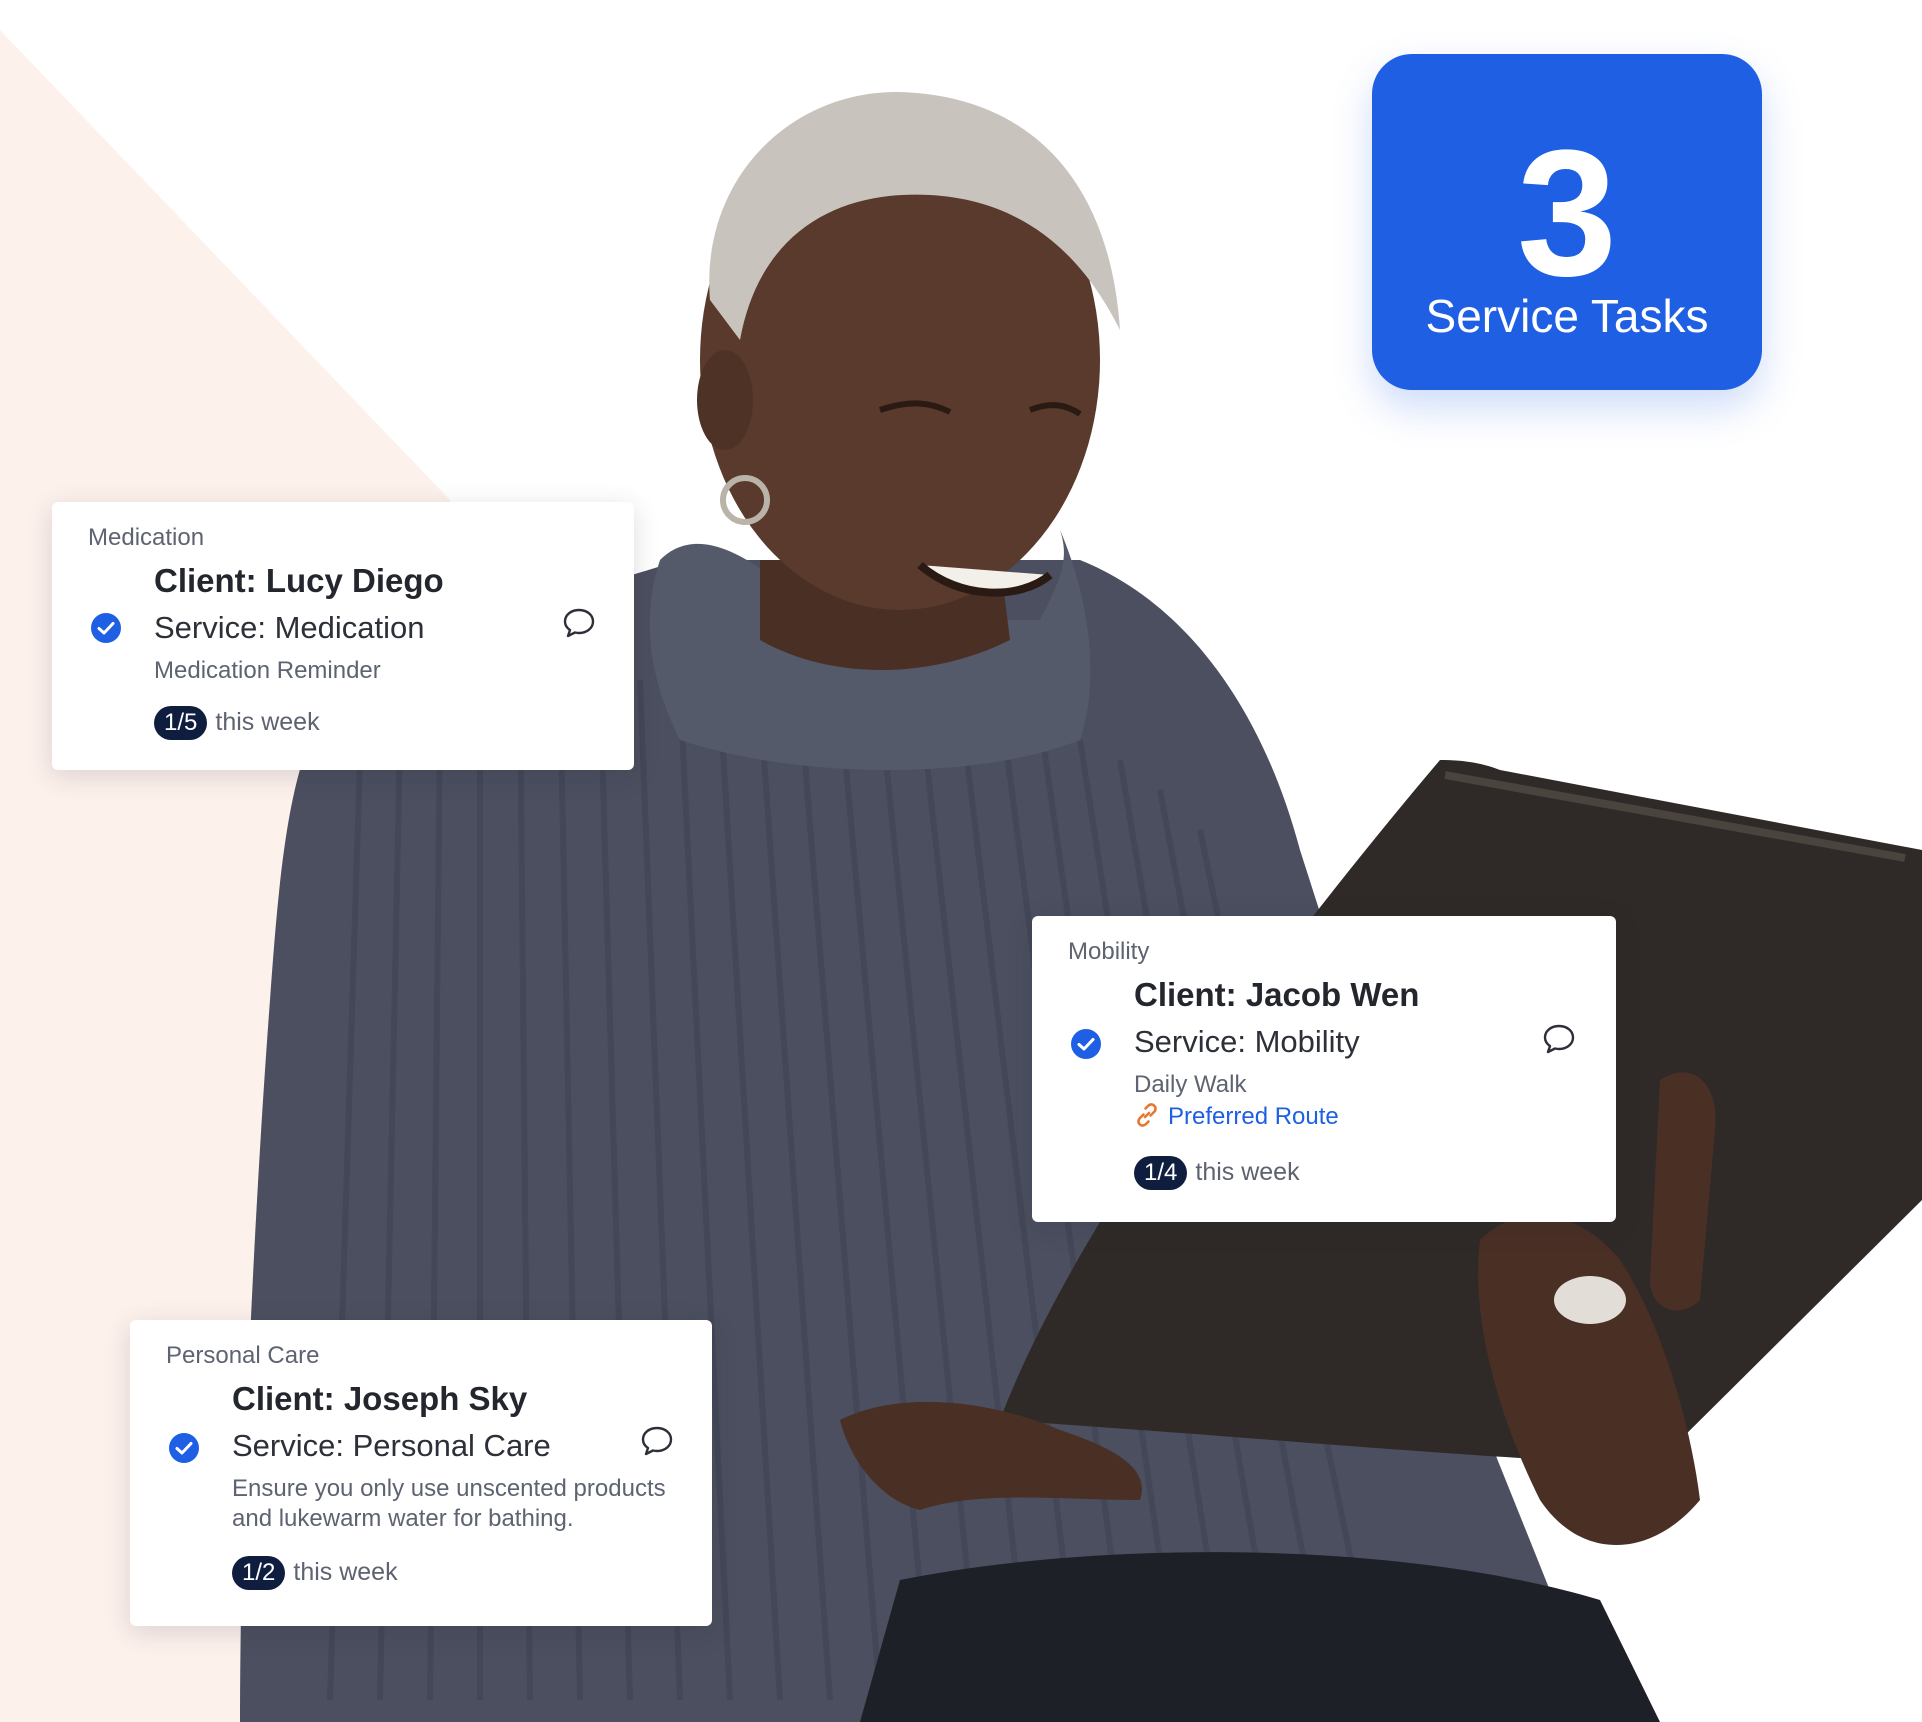 This screenshot has height=1722, width=1922. What do you see at coordinates (380, 1398) in the screenshot?
I see `card-client: Client: Joseph Sky` at bounding box center [380, 1398].